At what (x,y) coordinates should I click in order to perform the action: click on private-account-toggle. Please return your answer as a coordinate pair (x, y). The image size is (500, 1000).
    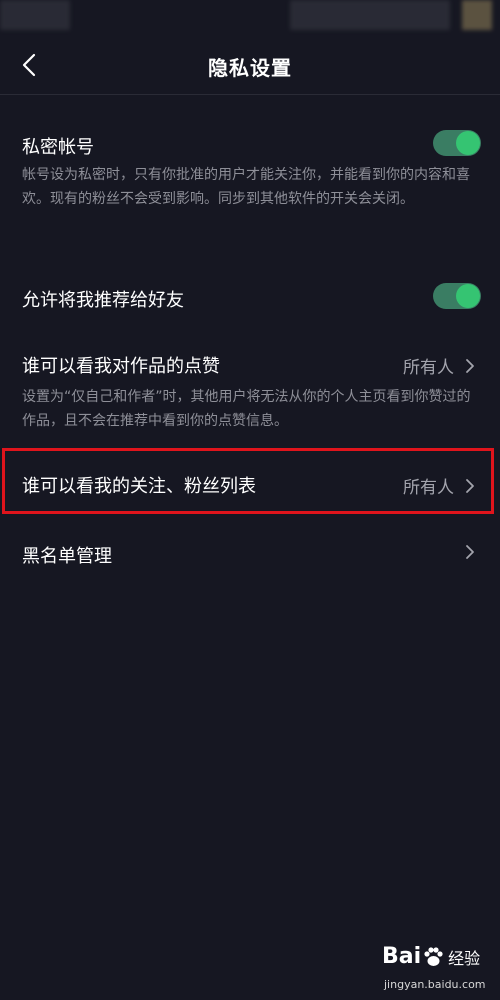
    Looking at the image, I should click on (457, 143).